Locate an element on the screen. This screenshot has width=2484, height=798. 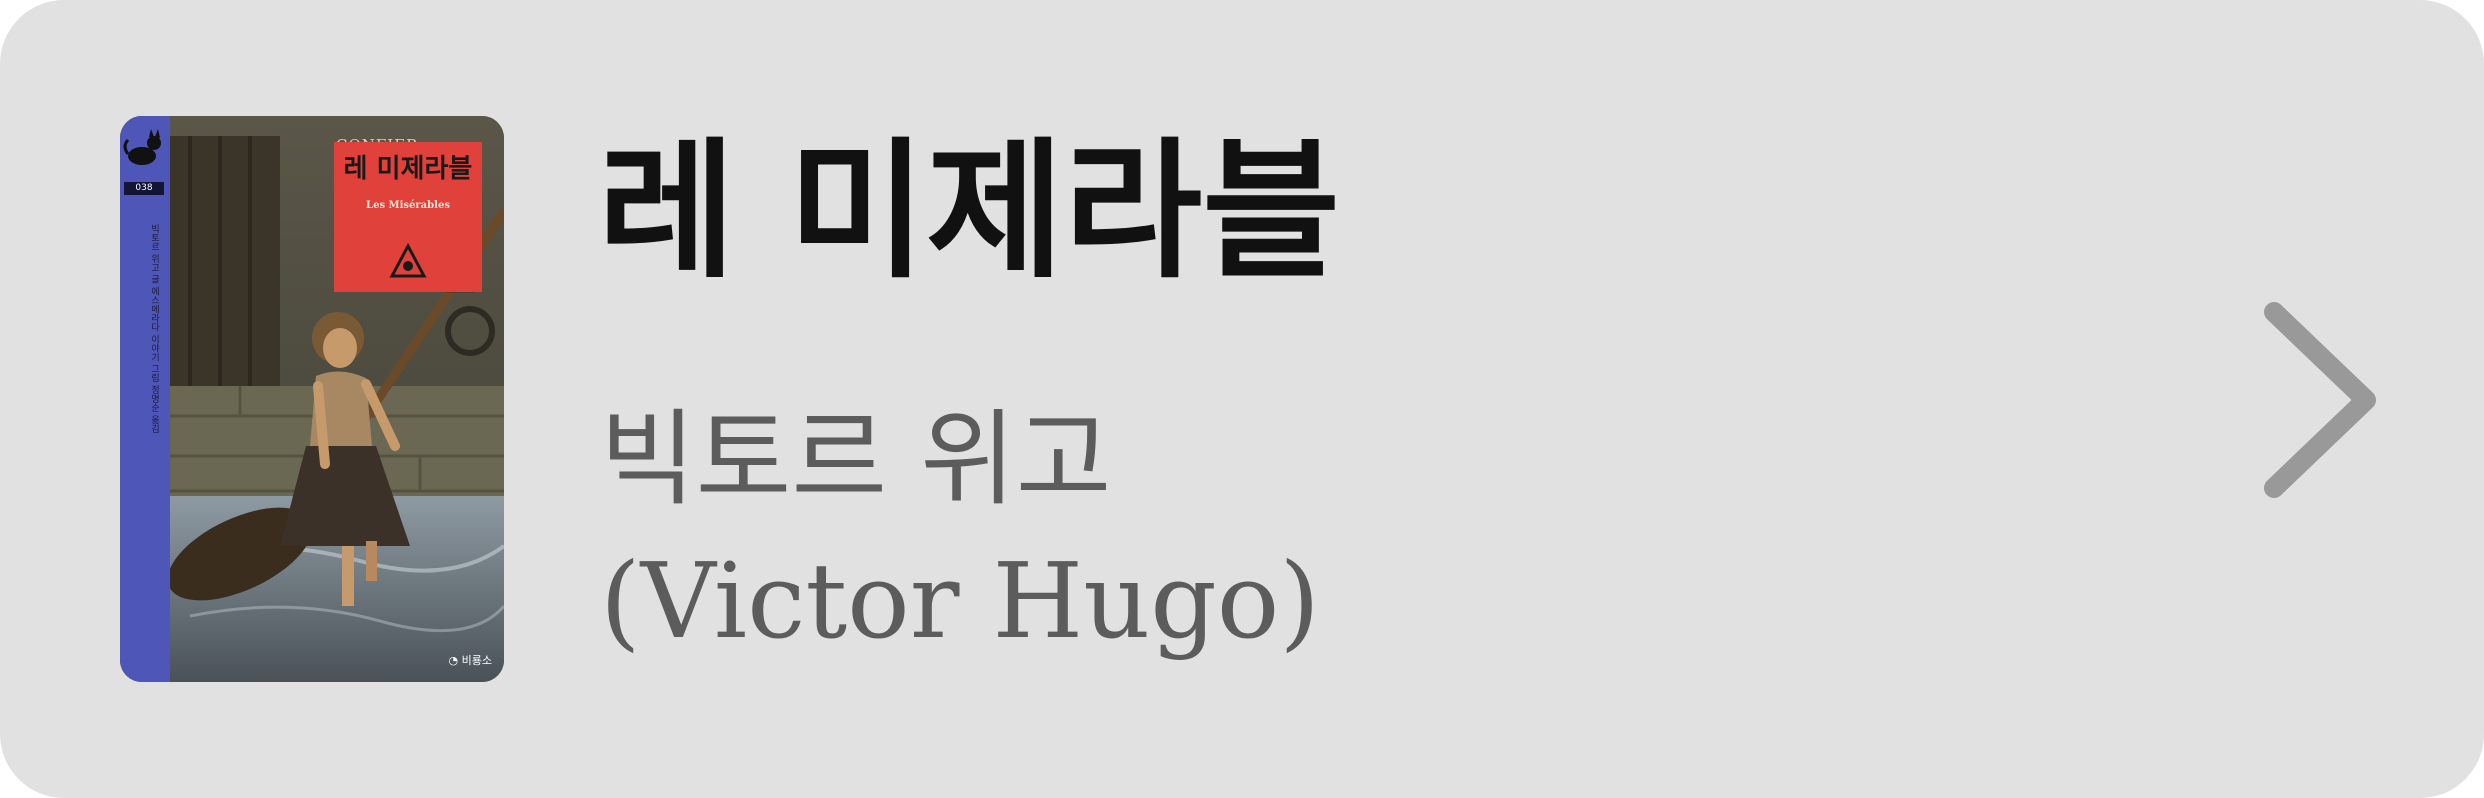
cover-publisher-name: 비룡소 is located at coordinates (476, 660).